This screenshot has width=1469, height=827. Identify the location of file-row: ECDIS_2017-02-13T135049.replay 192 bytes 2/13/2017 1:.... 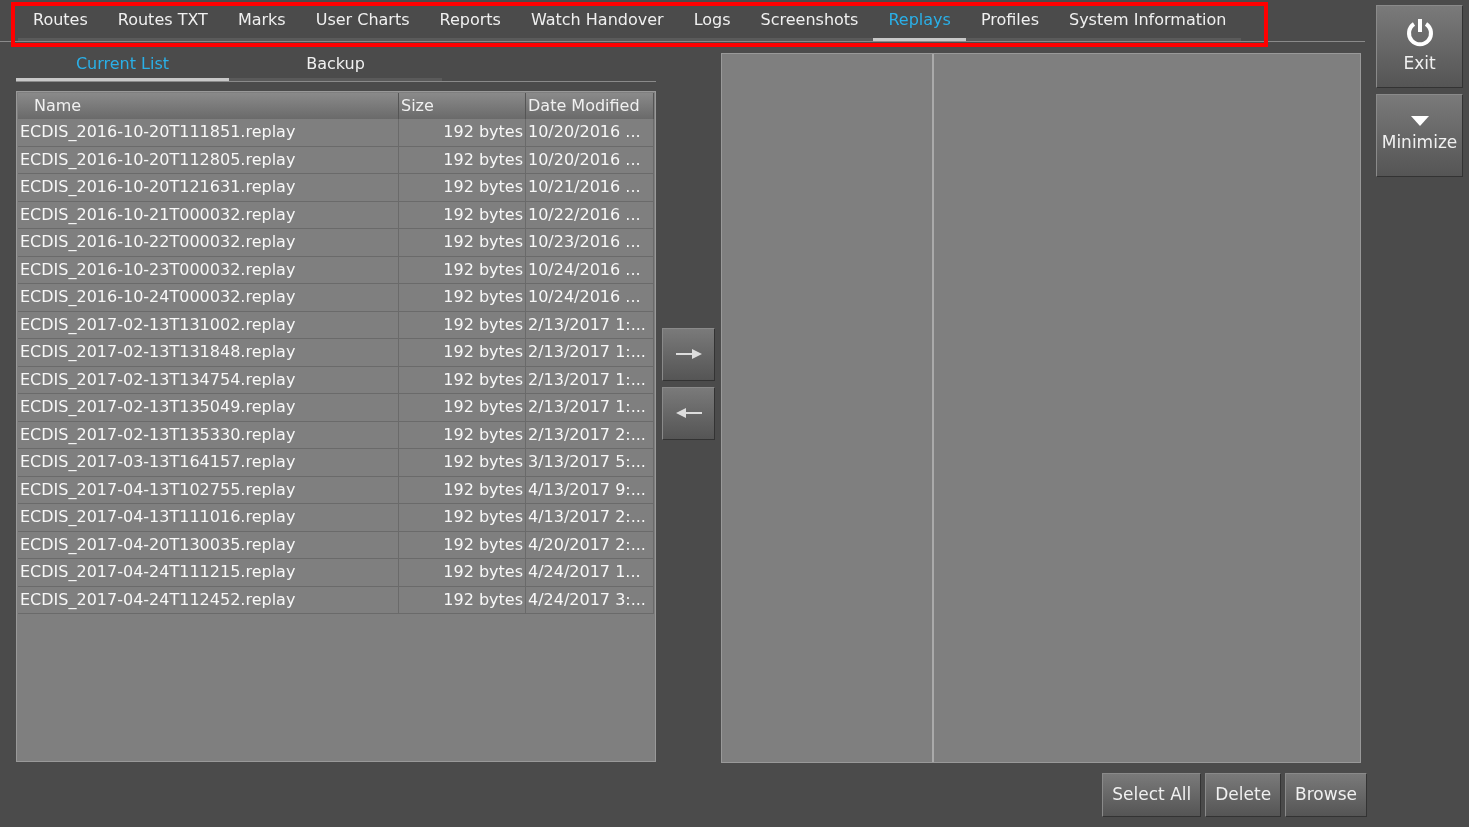
(336, 408).